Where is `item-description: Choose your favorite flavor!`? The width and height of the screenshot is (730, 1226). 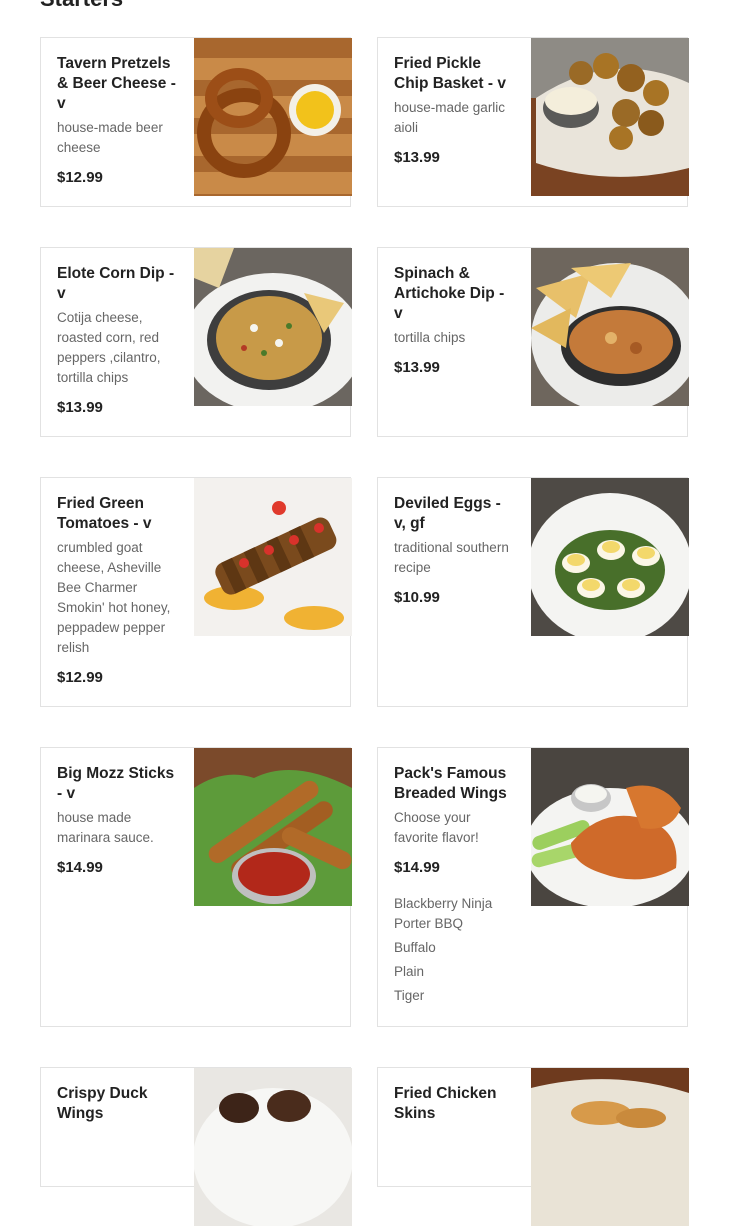
item-description: Choose your favorite flavor! is located at coordinates (436, 827).